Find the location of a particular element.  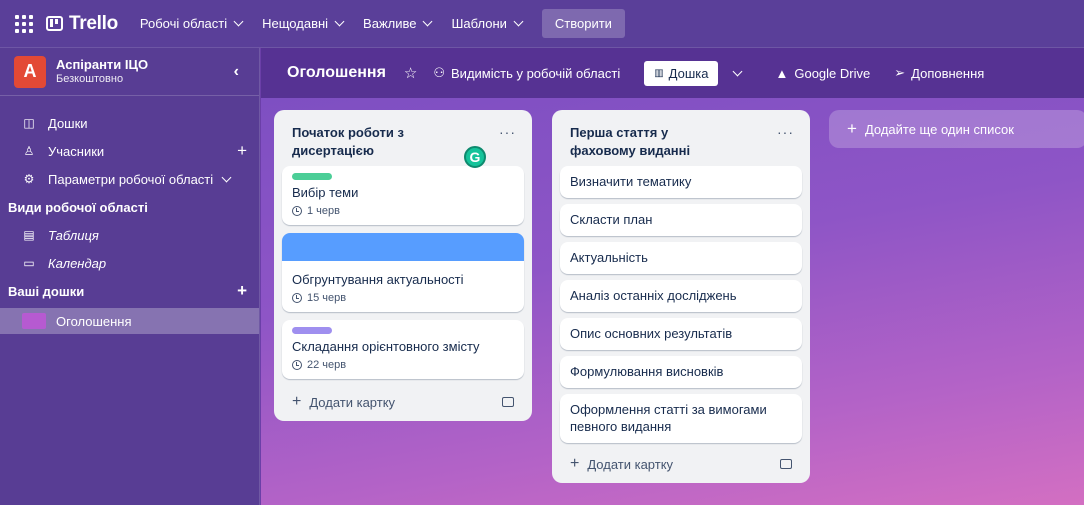

sidebar-item-boards: ◫ Дошки is located at coordinates (129, 123).